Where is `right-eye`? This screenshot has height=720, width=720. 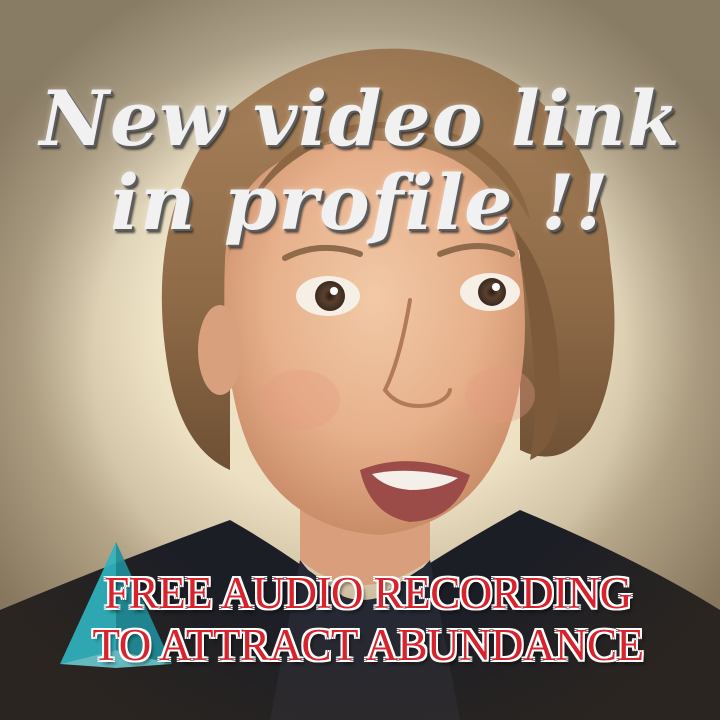
right-eye is located at coordinates (492, 292).